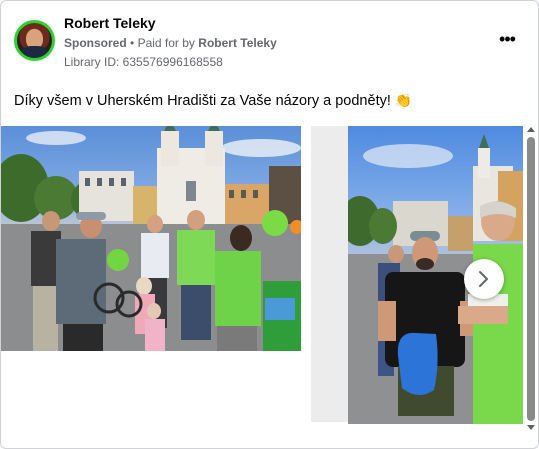 The image size is (539, 449). I want to click on more-options-button: •••, so click(507, 42).